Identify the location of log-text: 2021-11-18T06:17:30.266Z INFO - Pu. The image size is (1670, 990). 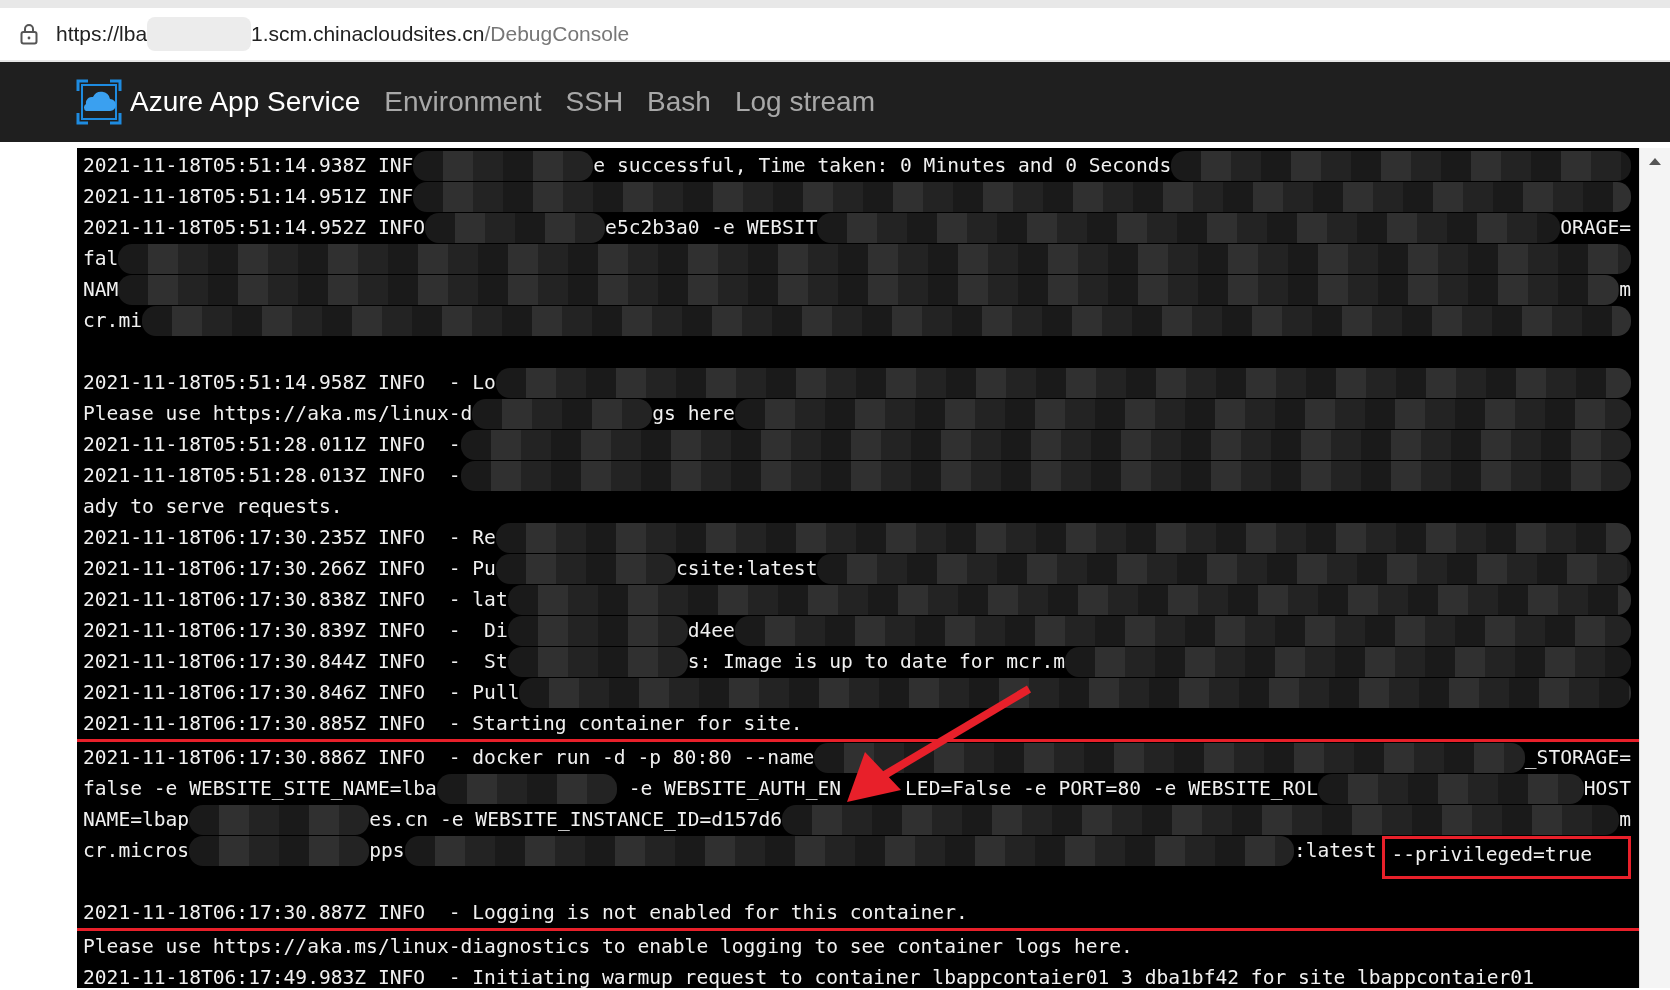
(289, 568).